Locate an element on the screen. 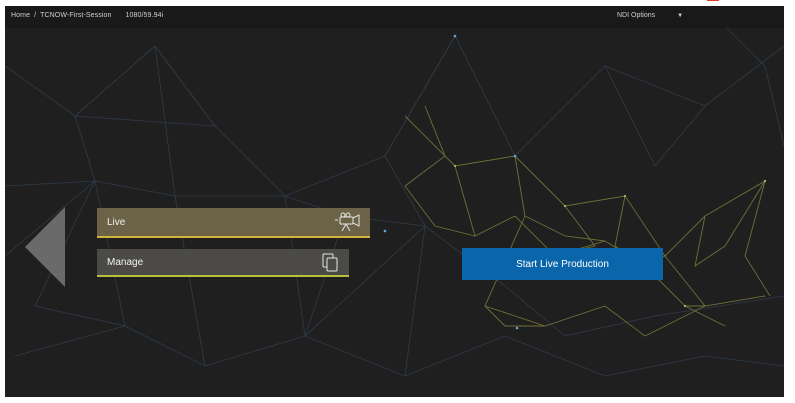 This screenshot has height=403, width=795. live-label: Live is located at coordinates (116, 222).